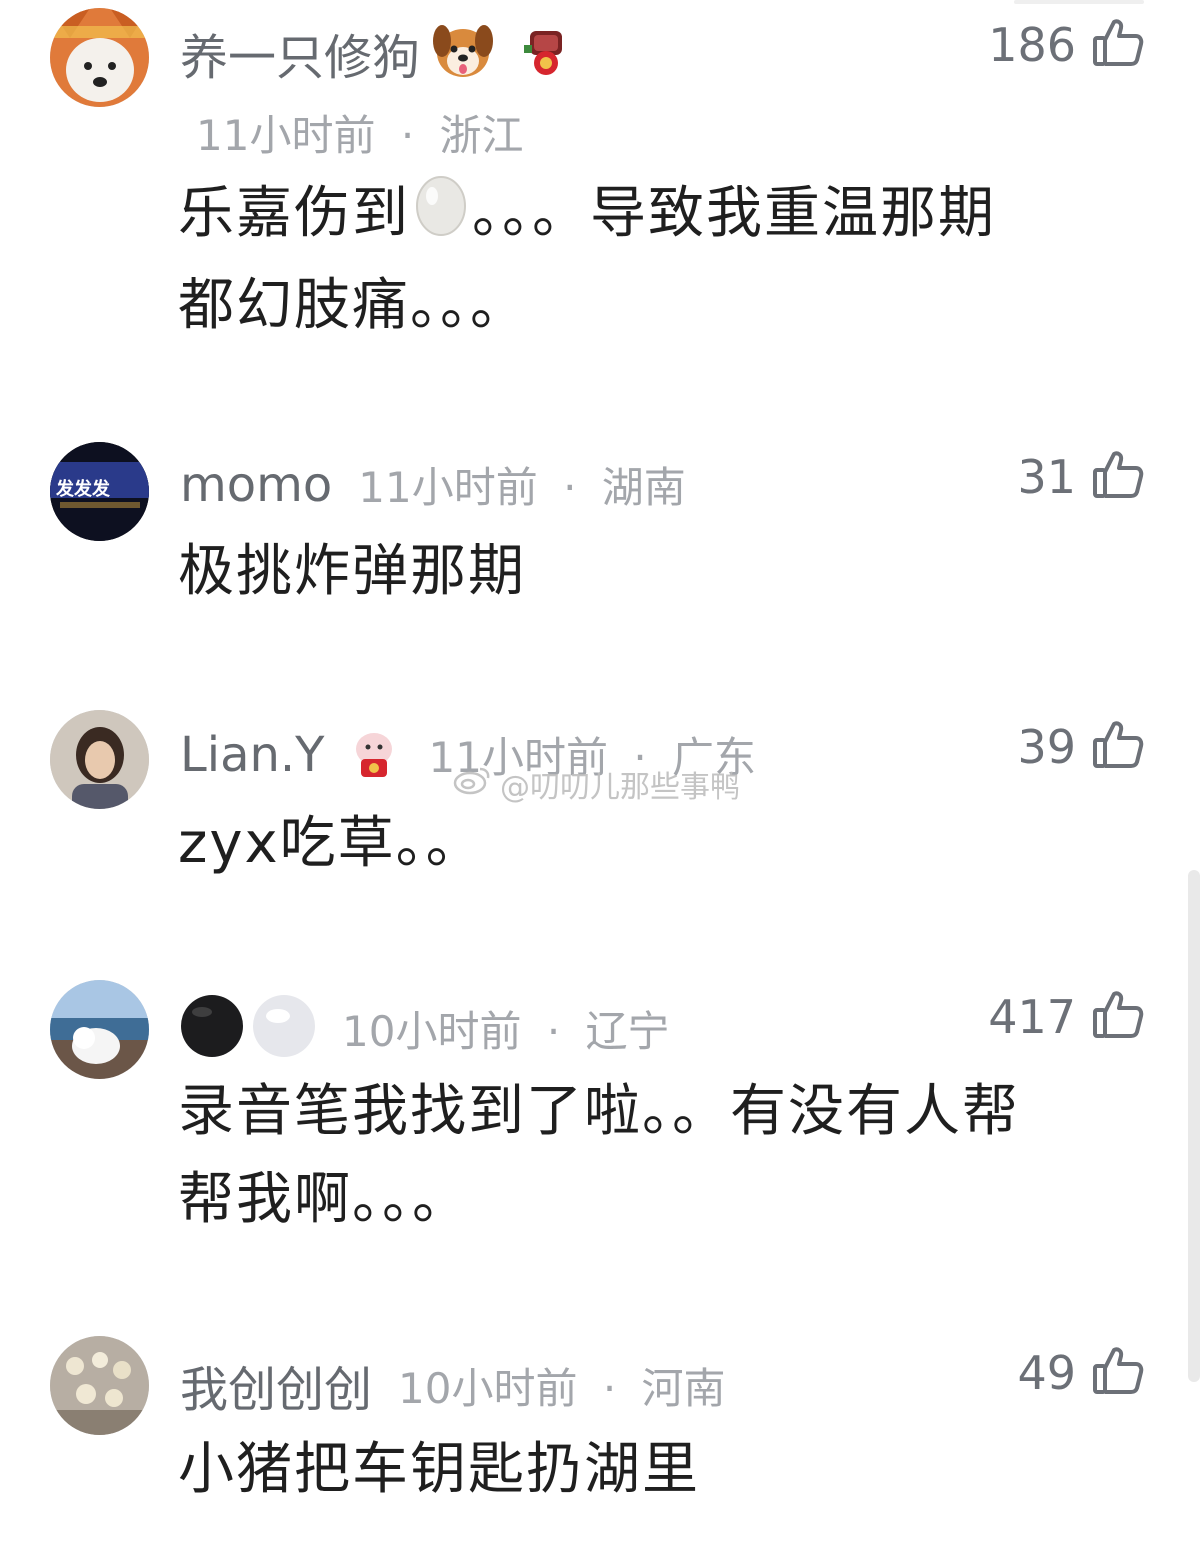 The height and width of the screenshot is (1564, 1200). I want to click on like-count: 49, so click(1046, 1373).